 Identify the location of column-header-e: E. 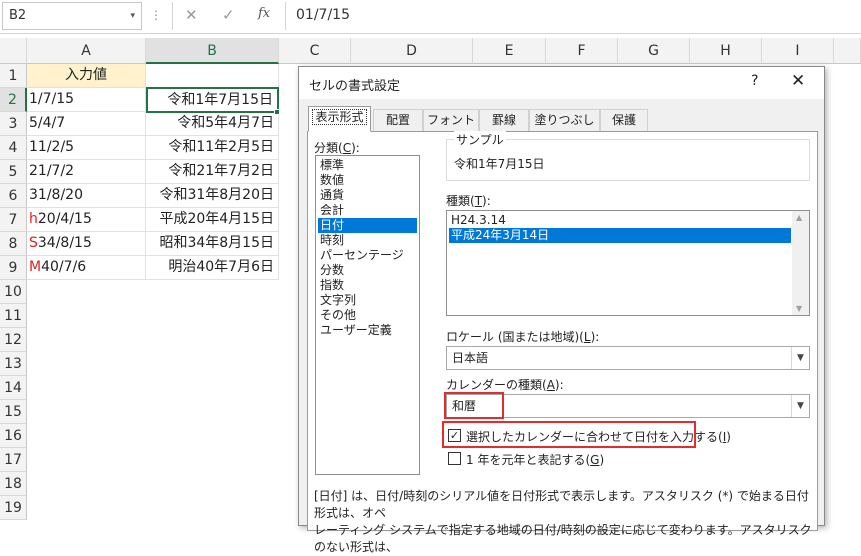
(509, 51).